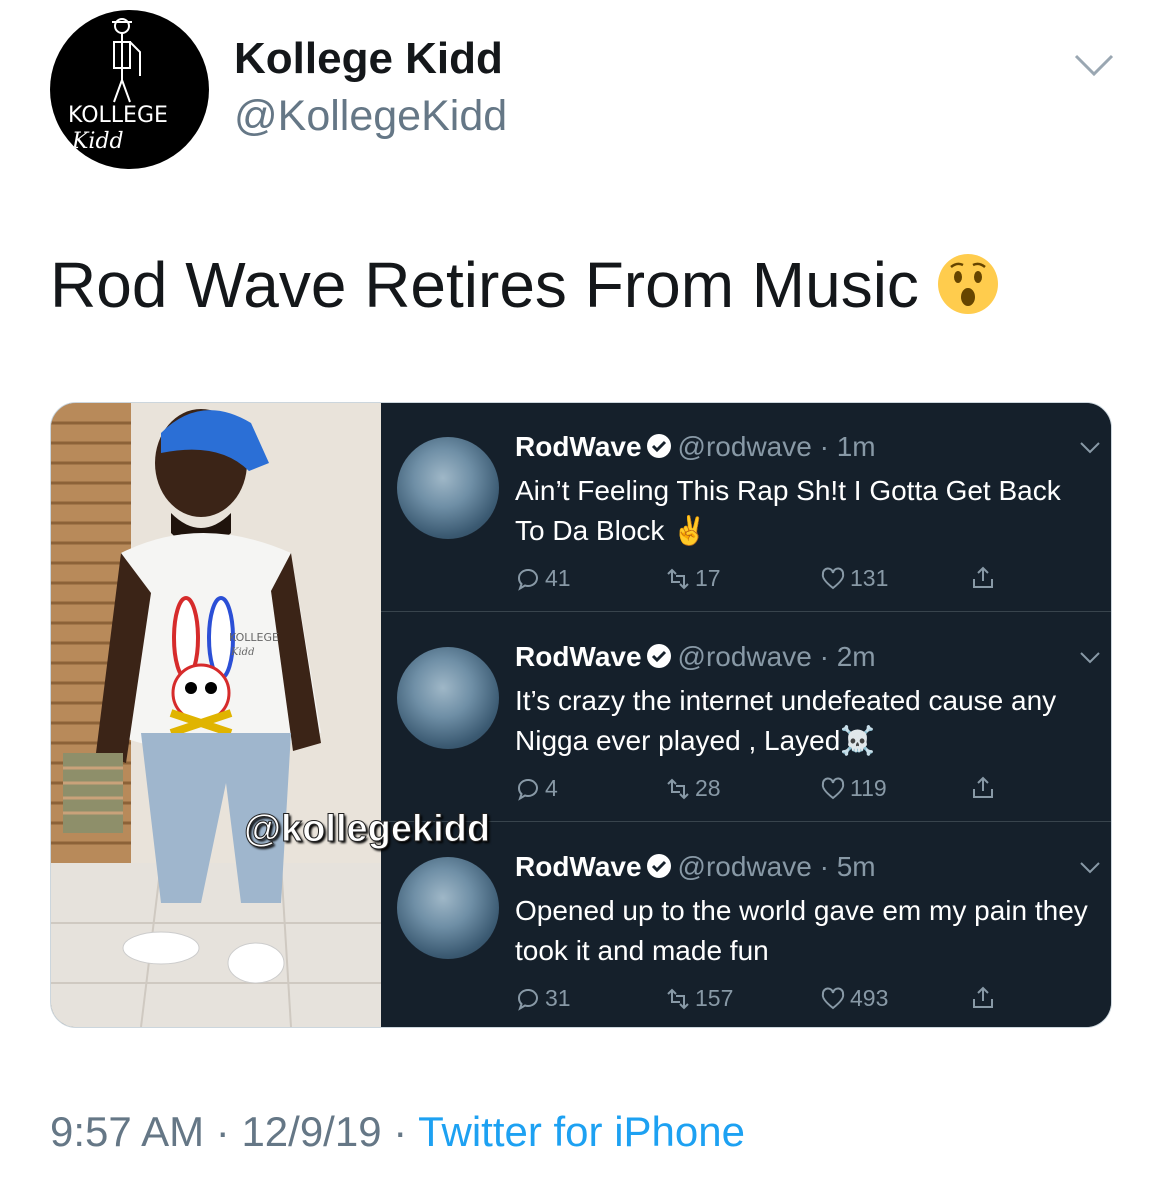 This screenshot has height=1196, width=1159. I want to click on reply-count: 31, so click(558, 998).